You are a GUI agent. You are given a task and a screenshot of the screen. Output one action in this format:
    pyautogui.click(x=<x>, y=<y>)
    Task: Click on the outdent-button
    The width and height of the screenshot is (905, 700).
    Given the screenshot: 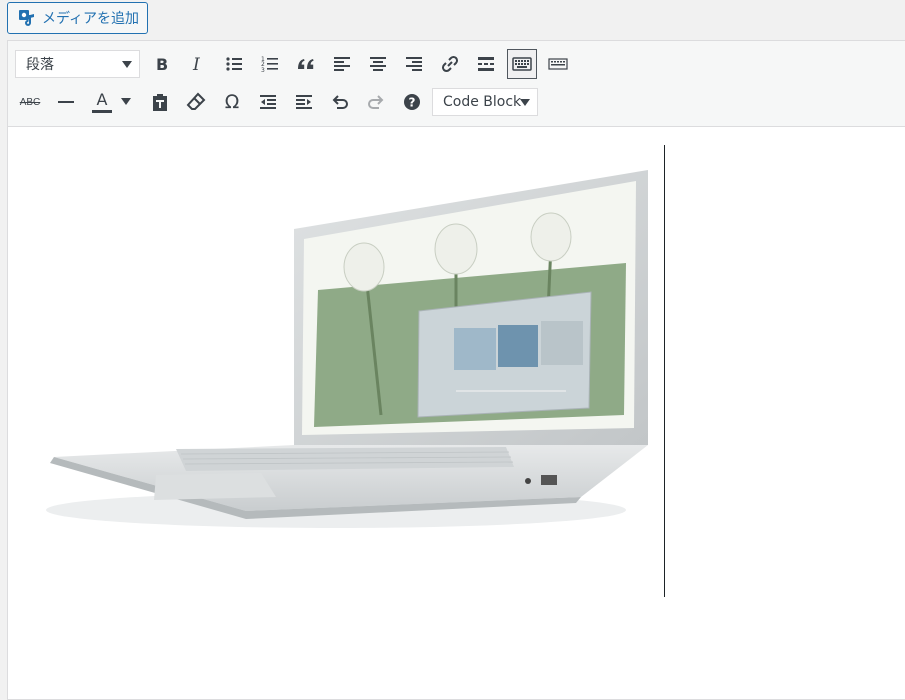 What is the action you would take?
    pyautogui.click(x=268, y=102)
    